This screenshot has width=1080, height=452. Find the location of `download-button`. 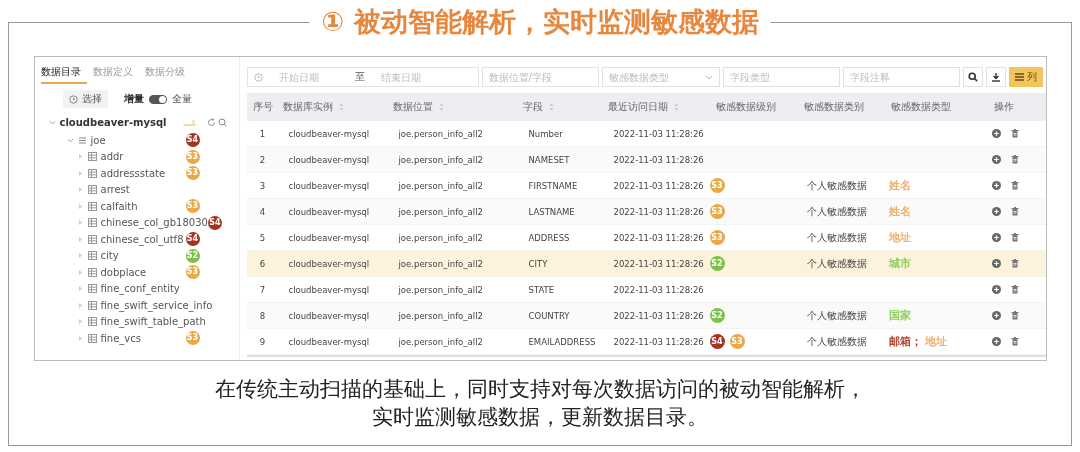

download-button is located at coordinates (995, 77).